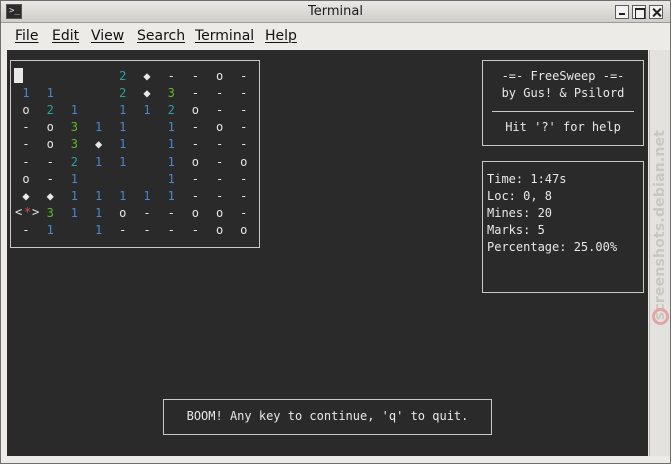 The height and width of the screenshot is (464, 671). Describe the element at coordinates (65, 36) in the screenshot. I see `menu-edit: Edit` at that location.